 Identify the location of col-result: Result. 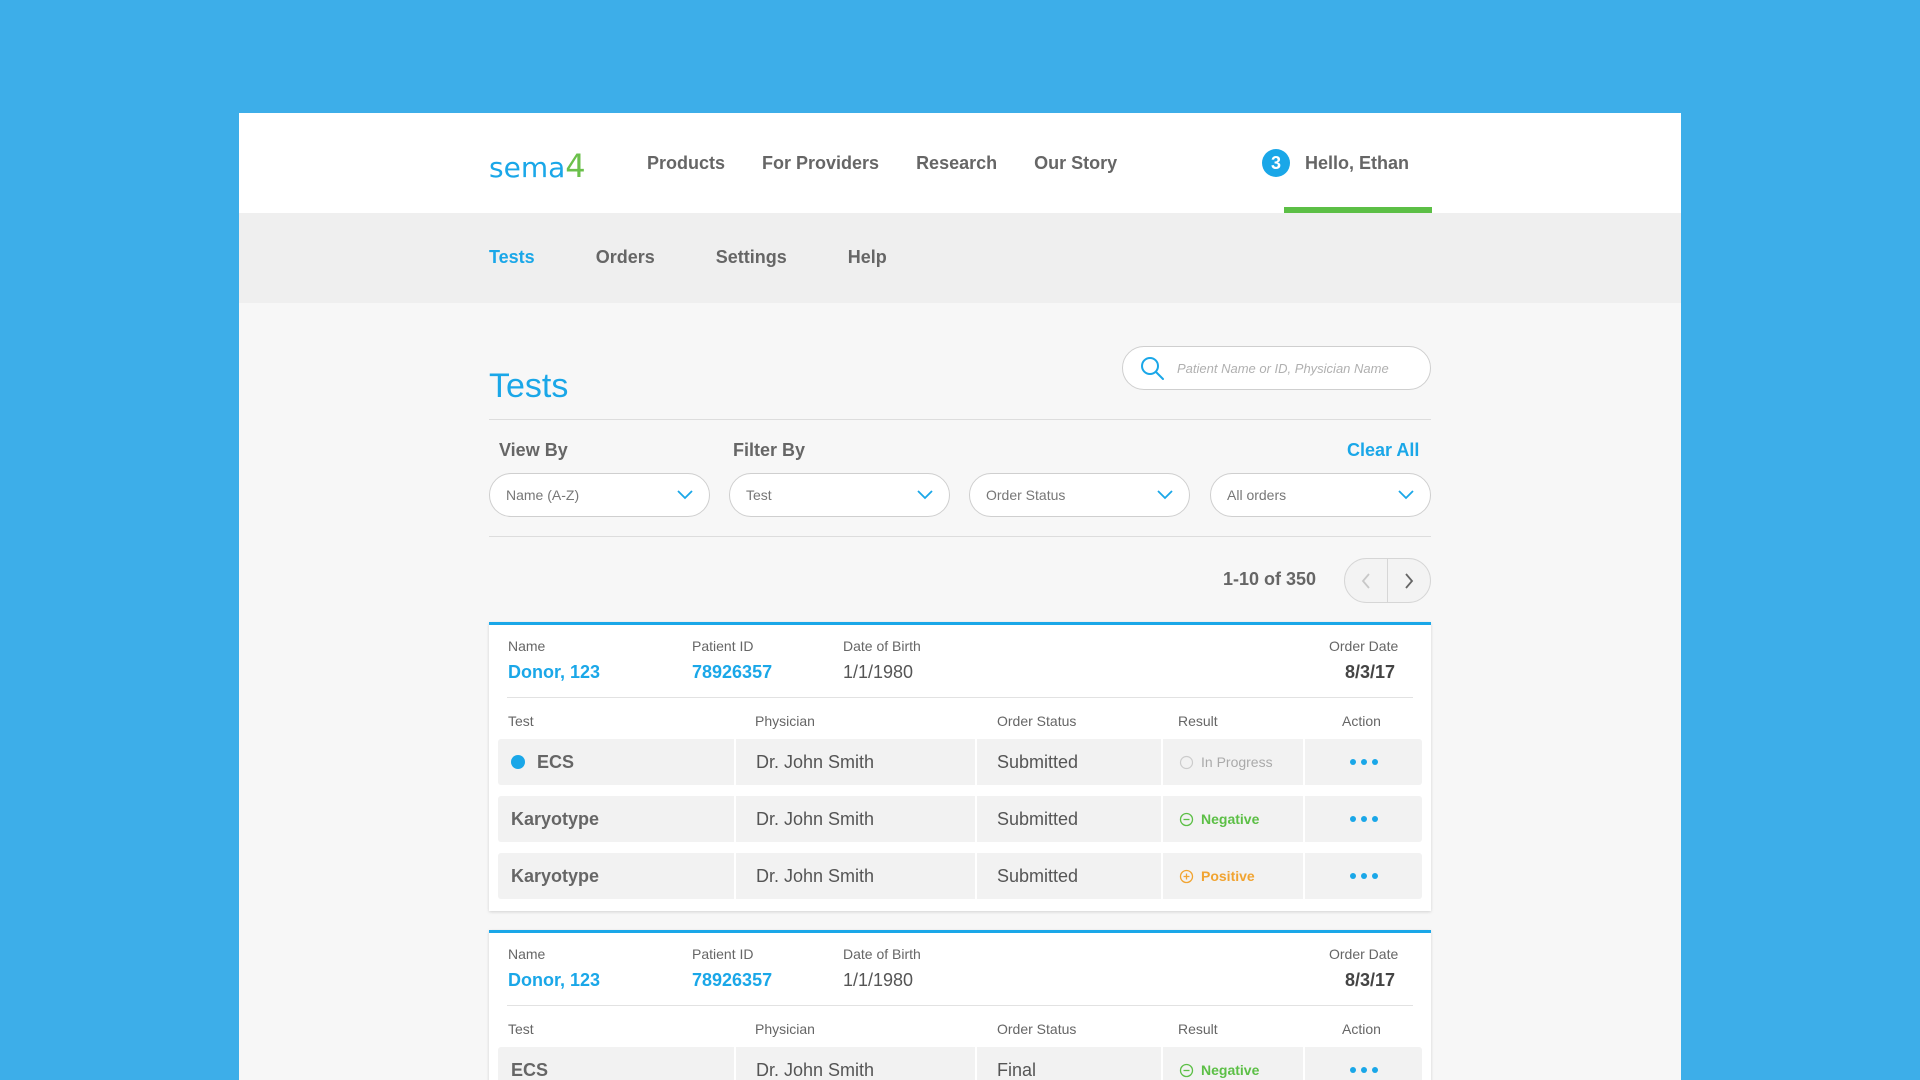
(1198, 1029).